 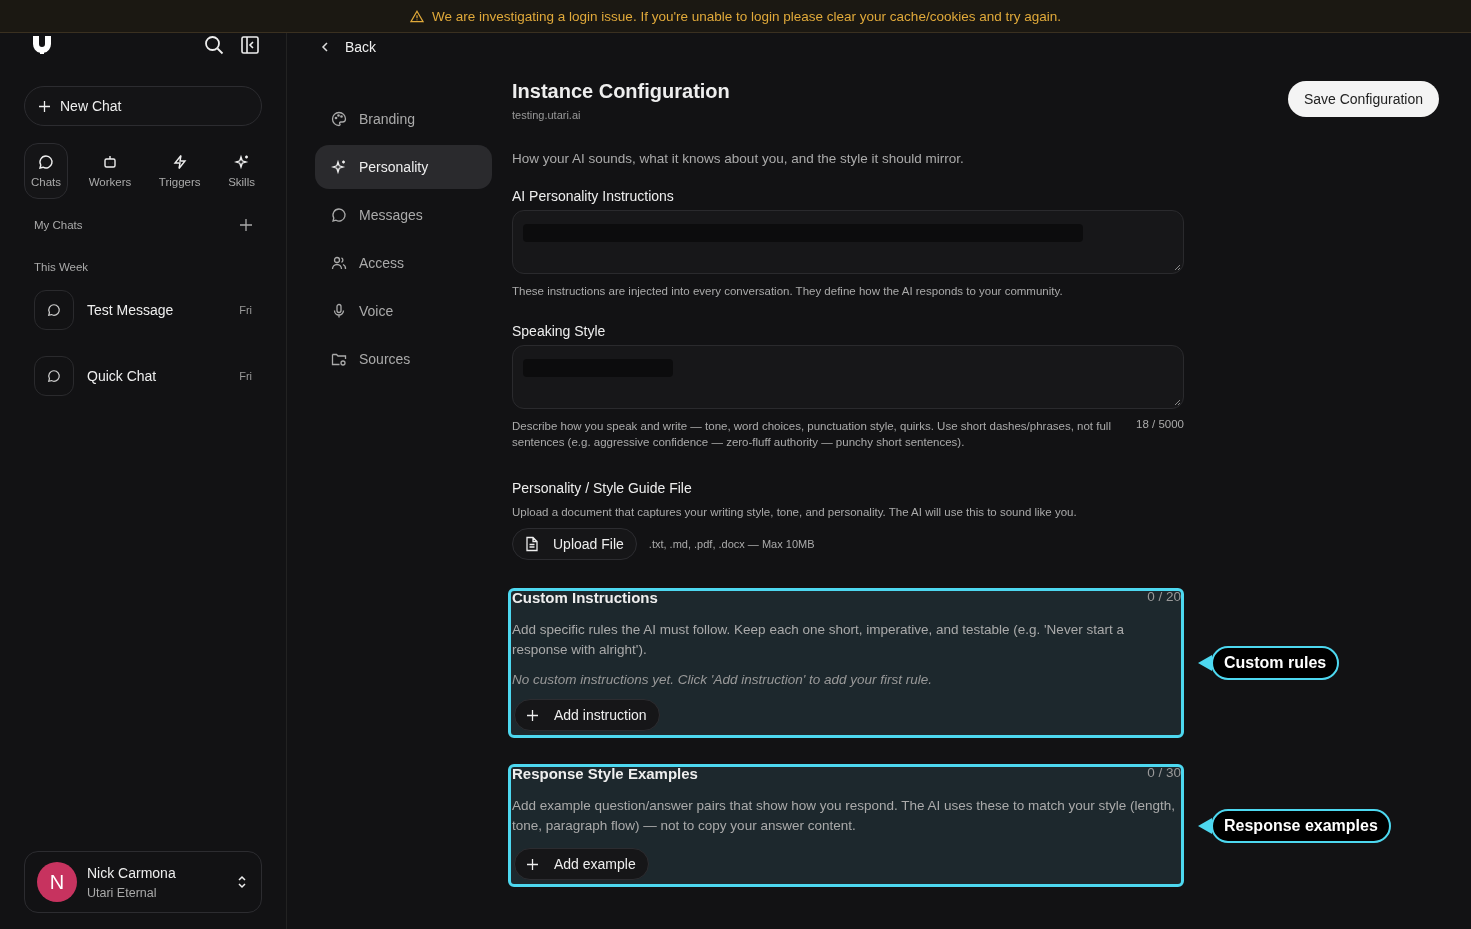 I want to click on user-name: Nick Carmona, so click(x=132, y=872).